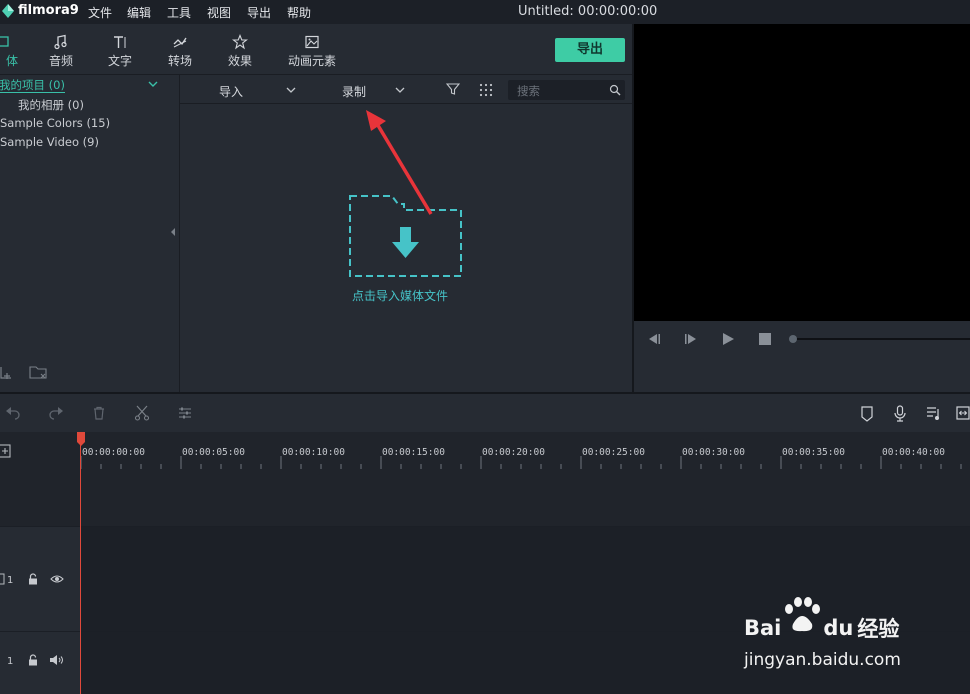 This screenshot has width=970, height=694. Describe the element at coordinates (312, 42) in the screenshot. I see `elements-image-icon` at that location.